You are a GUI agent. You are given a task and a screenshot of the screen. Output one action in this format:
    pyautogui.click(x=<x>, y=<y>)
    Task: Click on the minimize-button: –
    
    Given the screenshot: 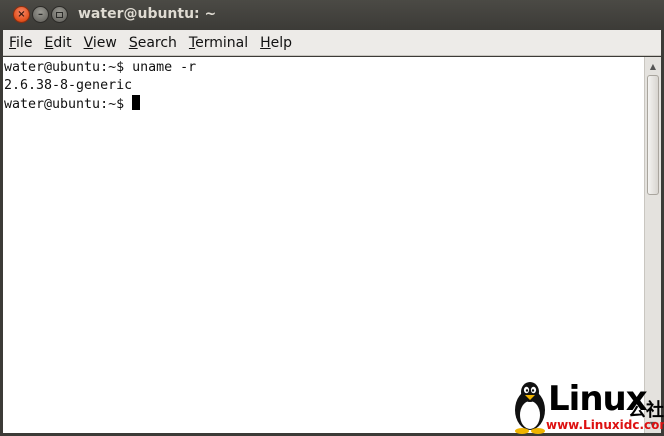 What is the action you would take?
    pyautogui.click(x=40, y=14)
    